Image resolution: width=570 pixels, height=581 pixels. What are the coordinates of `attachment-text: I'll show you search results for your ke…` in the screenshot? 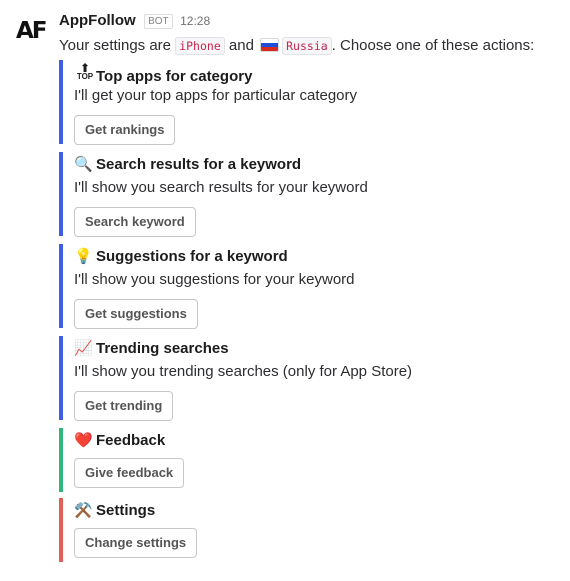 It's located at (221, 187).